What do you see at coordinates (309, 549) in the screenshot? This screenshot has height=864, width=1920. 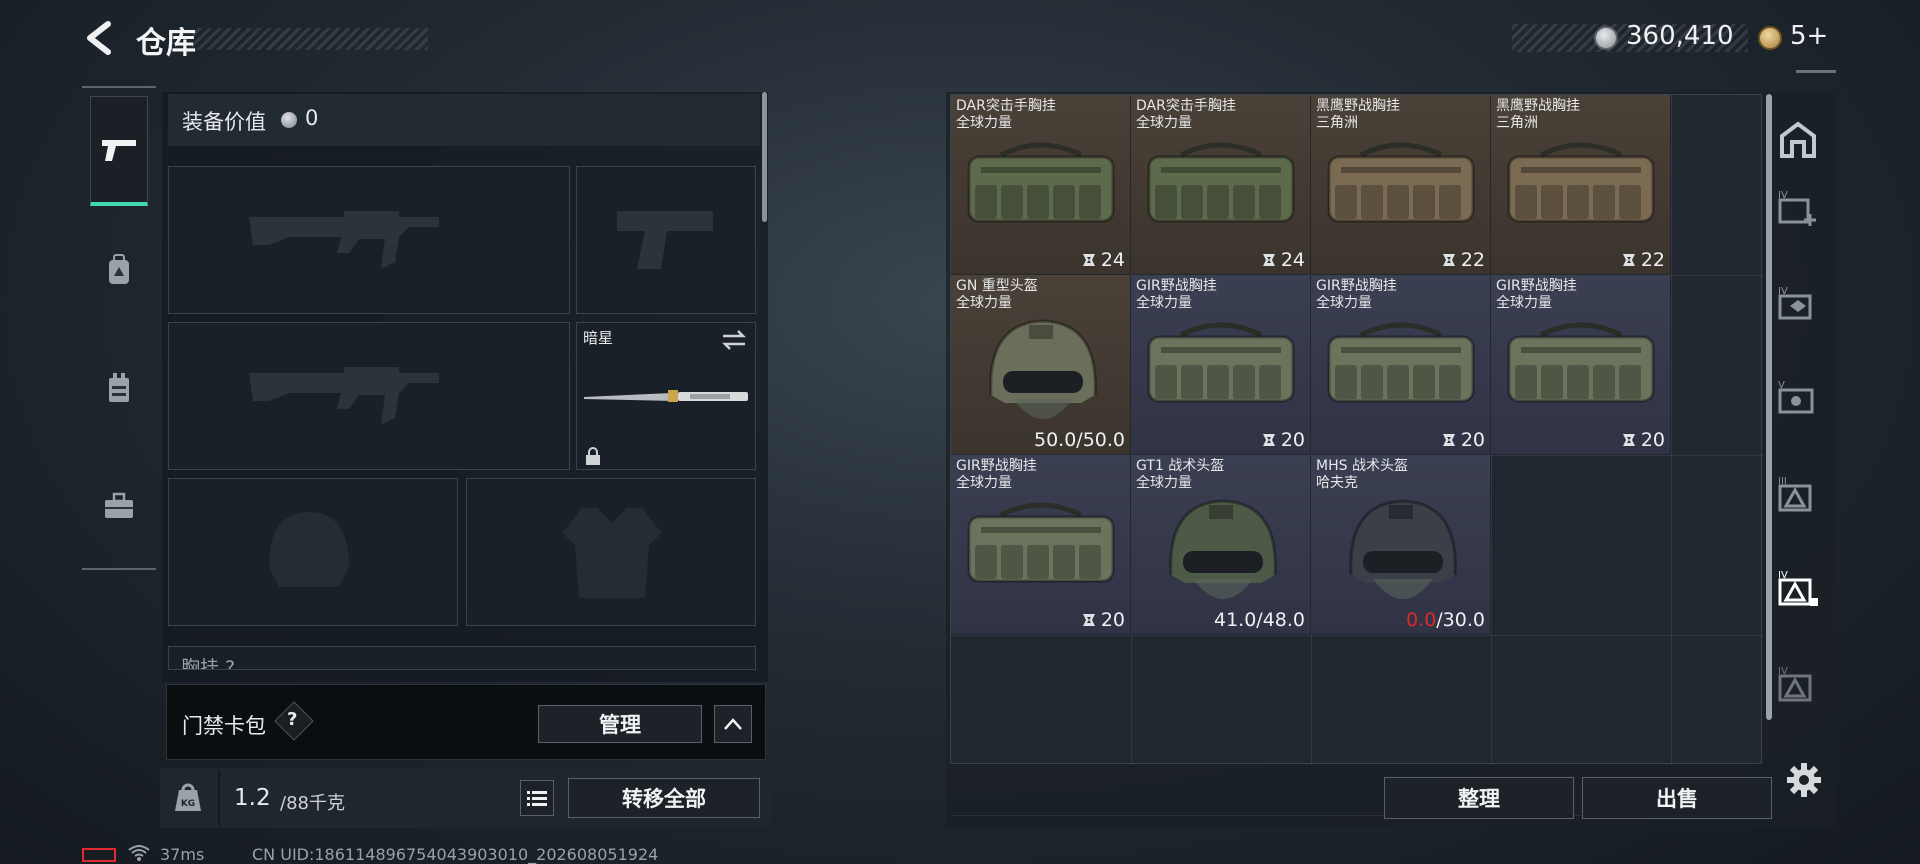 I see `helmet-silhouette-icon` at bounding box center [309, 549].